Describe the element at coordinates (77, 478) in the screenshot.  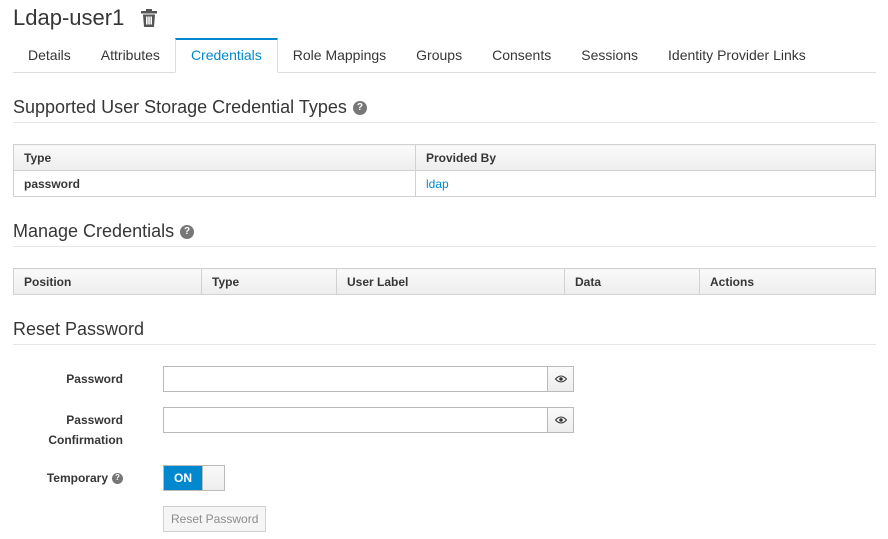
I see `temporary-label: Temporary` at that location.